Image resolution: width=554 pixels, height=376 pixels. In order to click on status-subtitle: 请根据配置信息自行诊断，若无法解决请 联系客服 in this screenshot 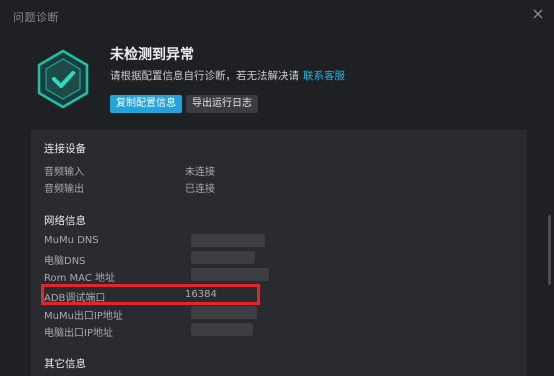, I will do `click(227, 75)`.